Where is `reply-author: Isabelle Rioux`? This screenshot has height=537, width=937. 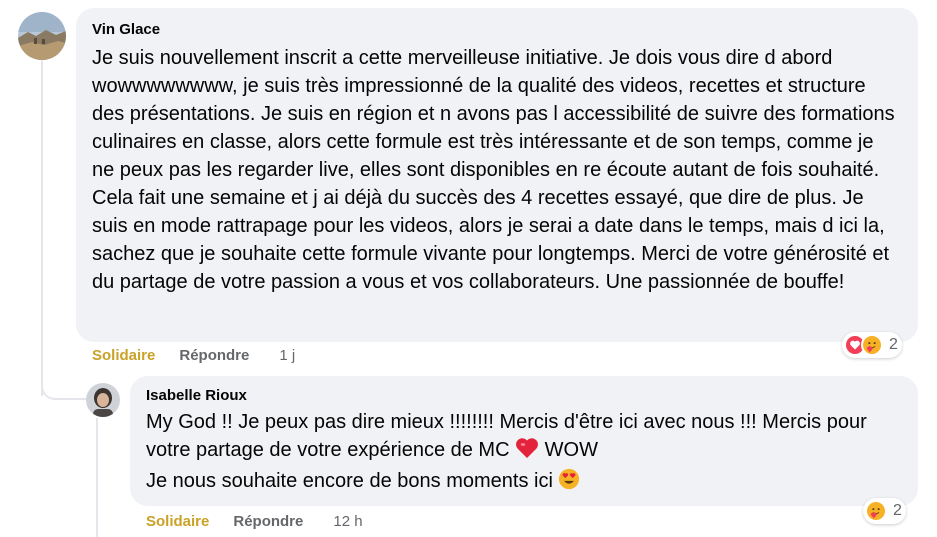
reply-author: Isabelle Rioux is located at coordinates (525, 396).